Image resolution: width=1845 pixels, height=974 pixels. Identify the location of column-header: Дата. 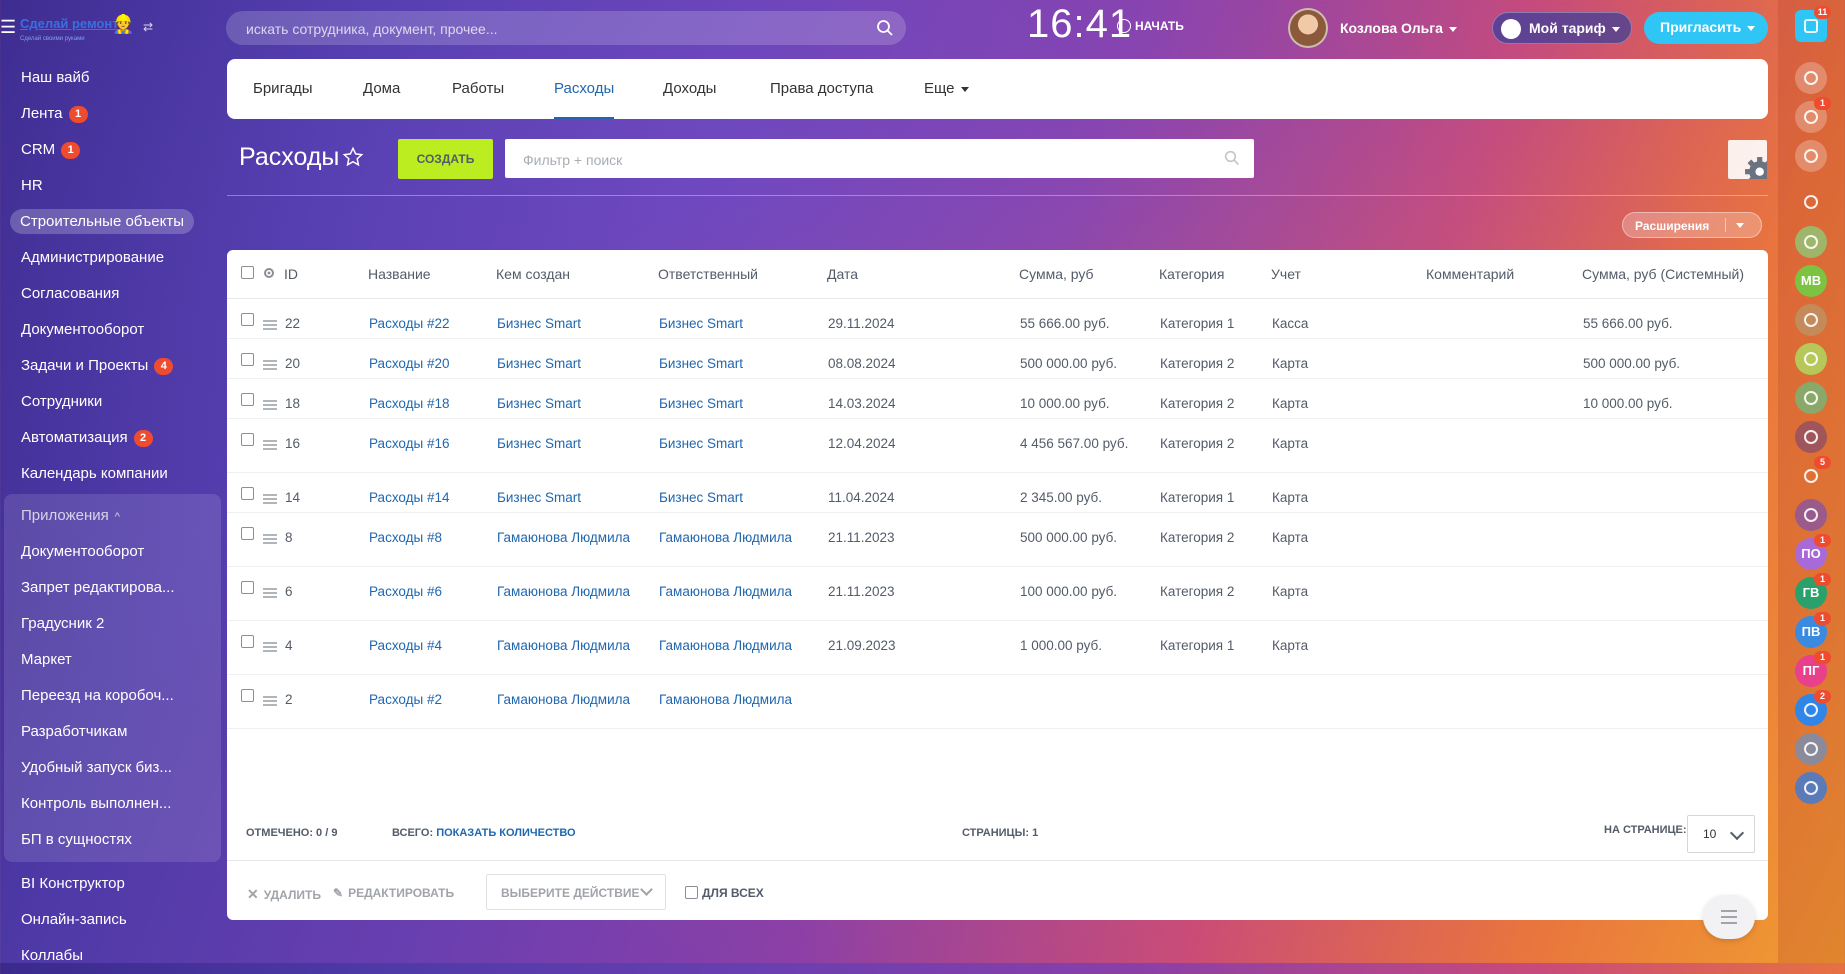
(923, 274).